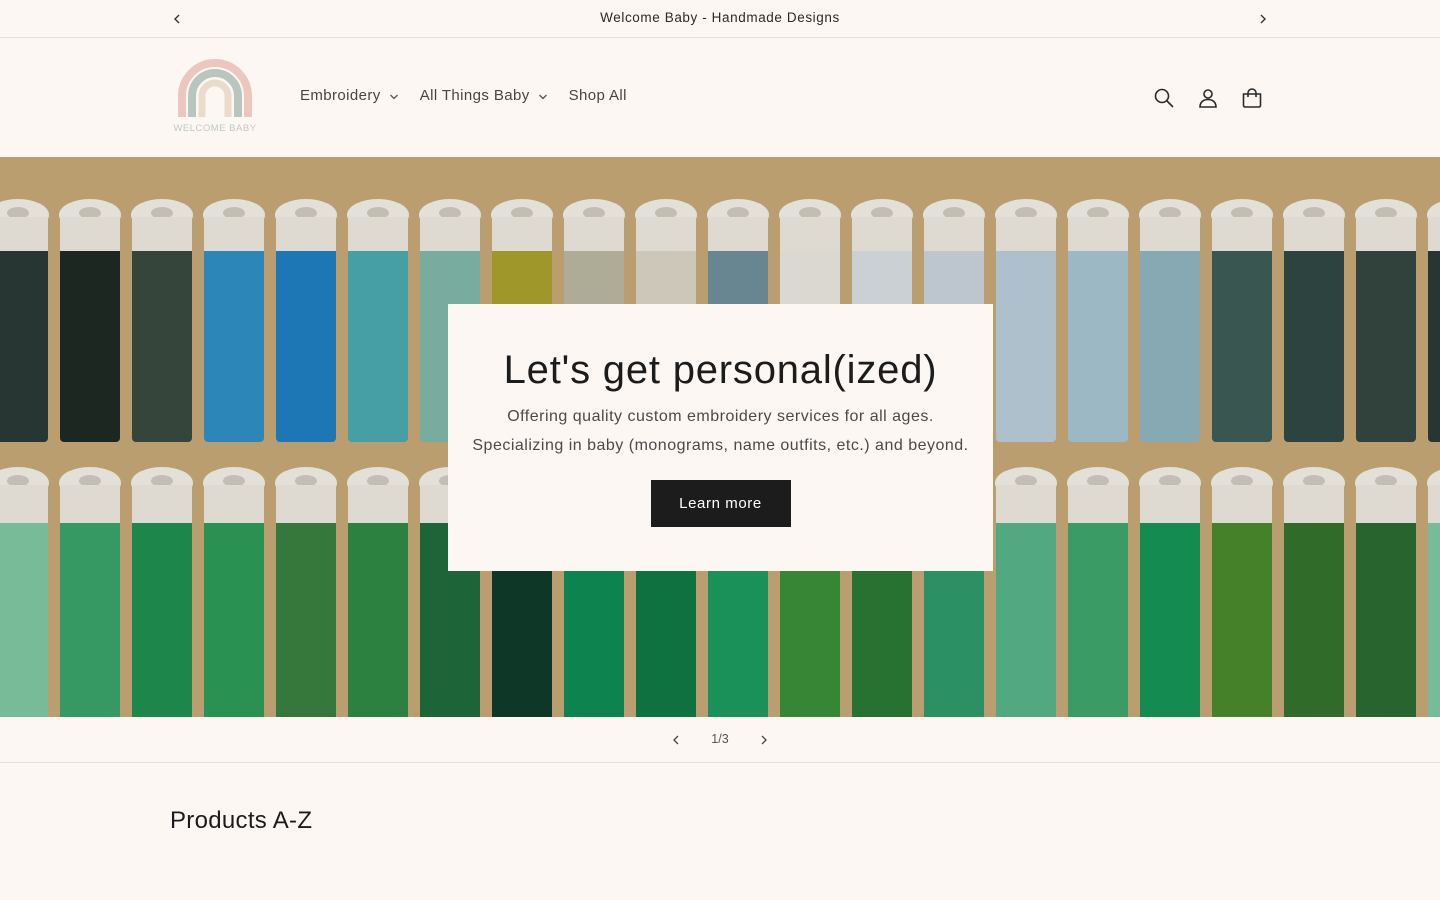  I want to click on nav-item-label: Shop All, so click(597, 95).